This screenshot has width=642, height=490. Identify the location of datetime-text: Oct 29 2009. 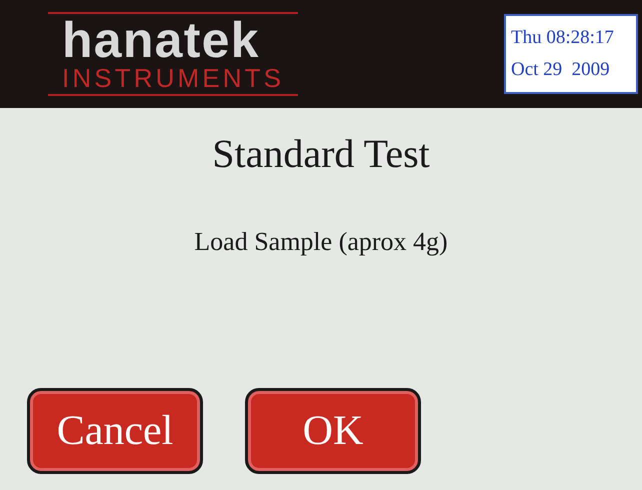
(561, 70).